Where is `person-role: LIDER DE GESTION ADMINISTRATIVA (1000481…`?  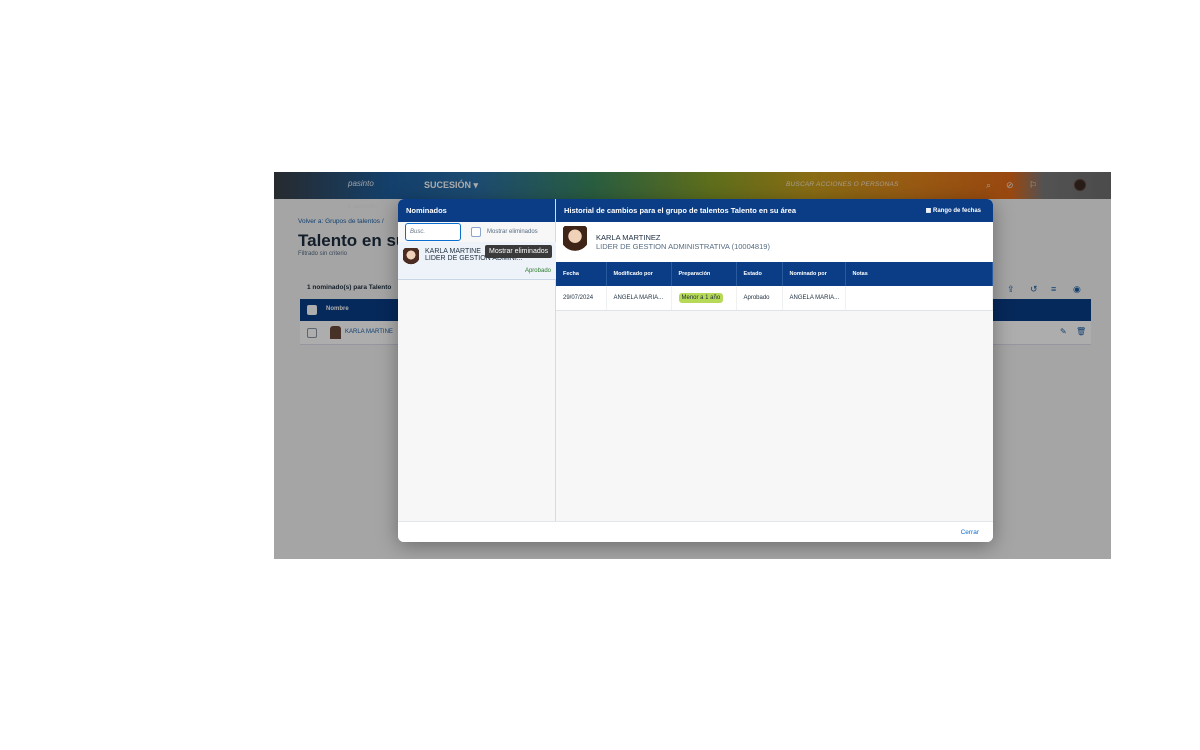
person-role: LIDER DE GESTION ADMINISTRATIVA (1000481… is located at coordinates (683, 246).